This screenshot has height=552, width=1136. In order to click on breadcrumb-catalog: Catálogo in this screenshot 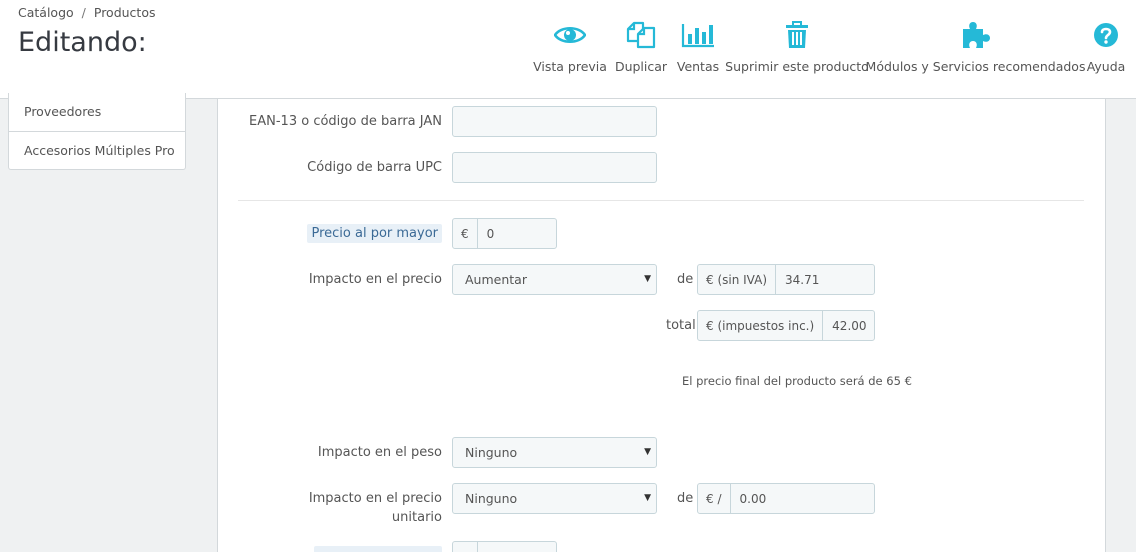, I will do `click(46, 12)`.